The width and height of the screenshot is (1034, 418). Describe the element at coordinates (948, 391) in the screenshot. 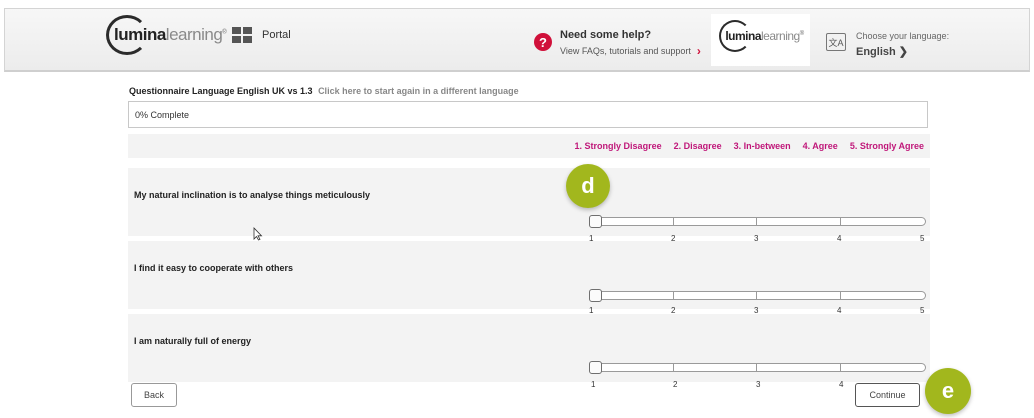

I see `annotation-badge-e: e` at that location.